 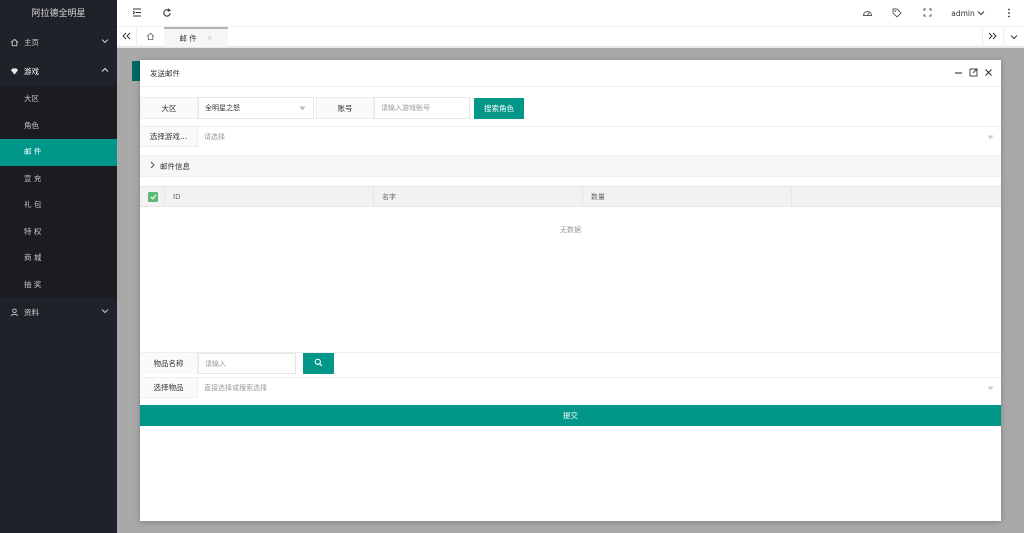 I want to click on sidebar-item-gift: 礼 包, so click(x=58, y=205).